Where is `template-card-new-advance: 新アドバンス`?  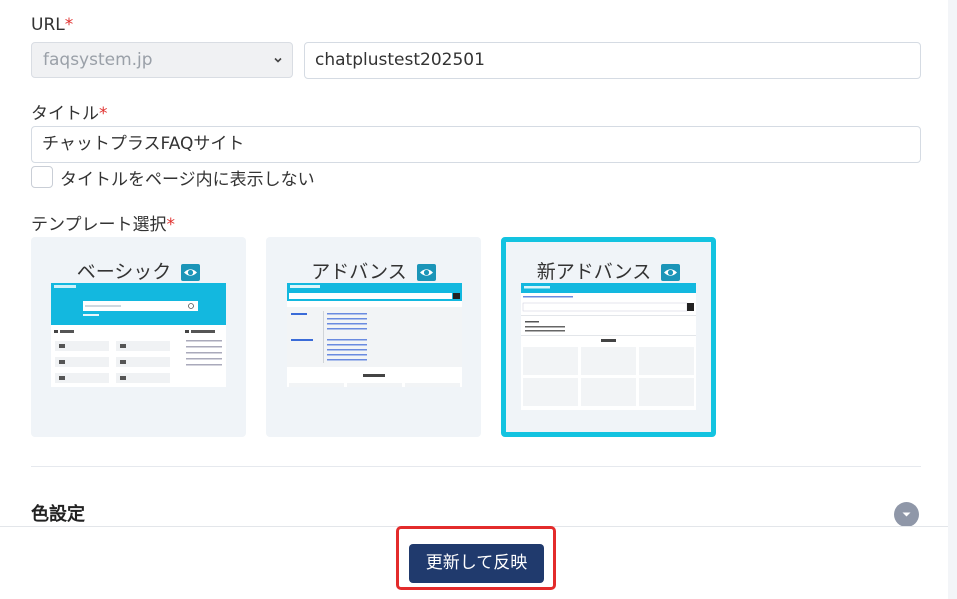 template-card-new-advance: 新アドバンス is located at coordinates (608, 337).